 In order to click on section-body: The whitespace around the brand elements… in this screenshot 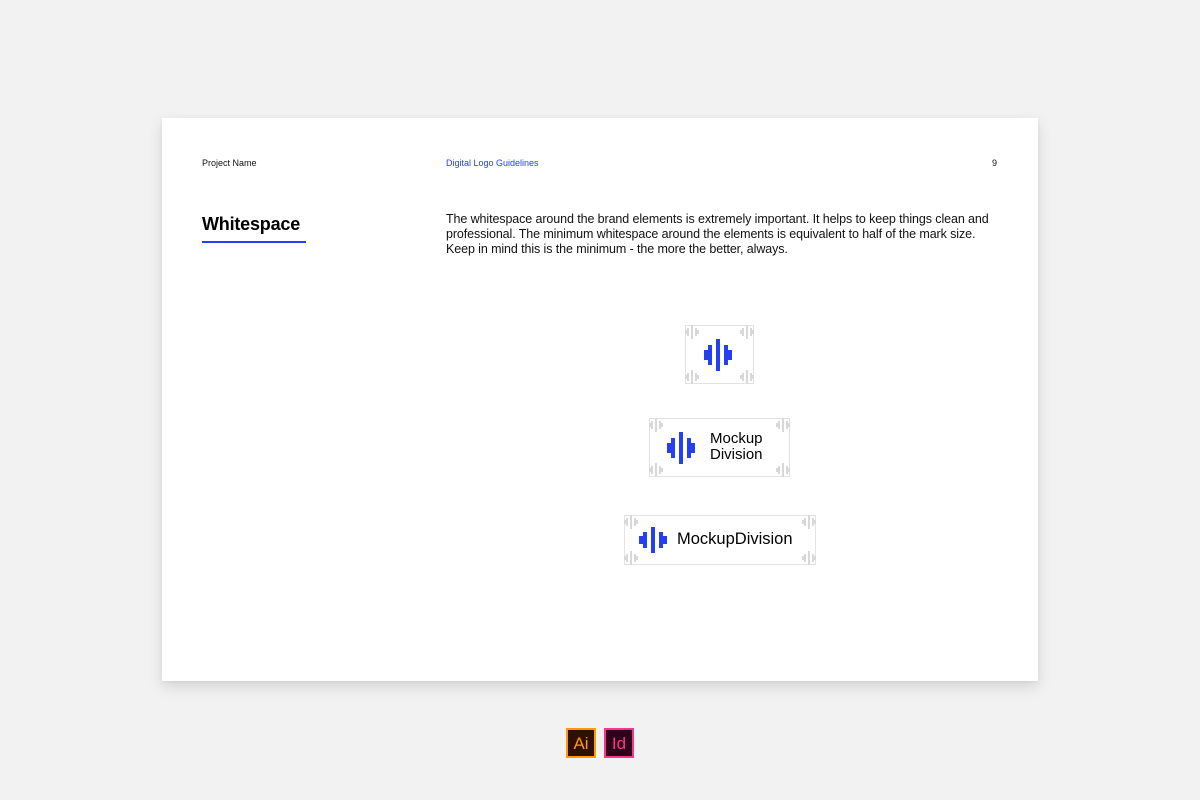, I will do `click(717, 234)`.